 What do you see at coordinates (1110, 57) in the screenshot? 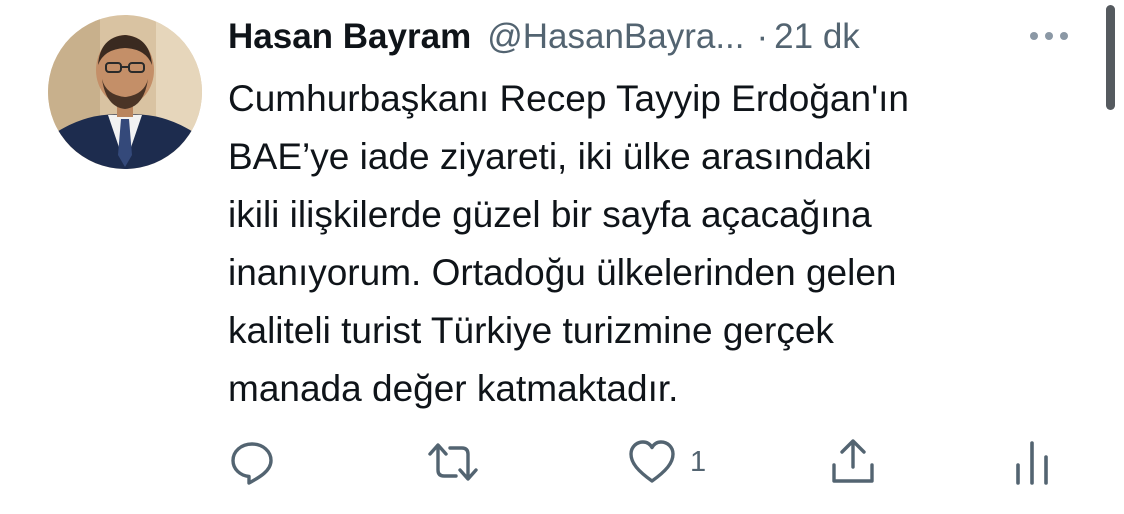
I see `scrollbar-thumb` at bounding box center [1110, 57].